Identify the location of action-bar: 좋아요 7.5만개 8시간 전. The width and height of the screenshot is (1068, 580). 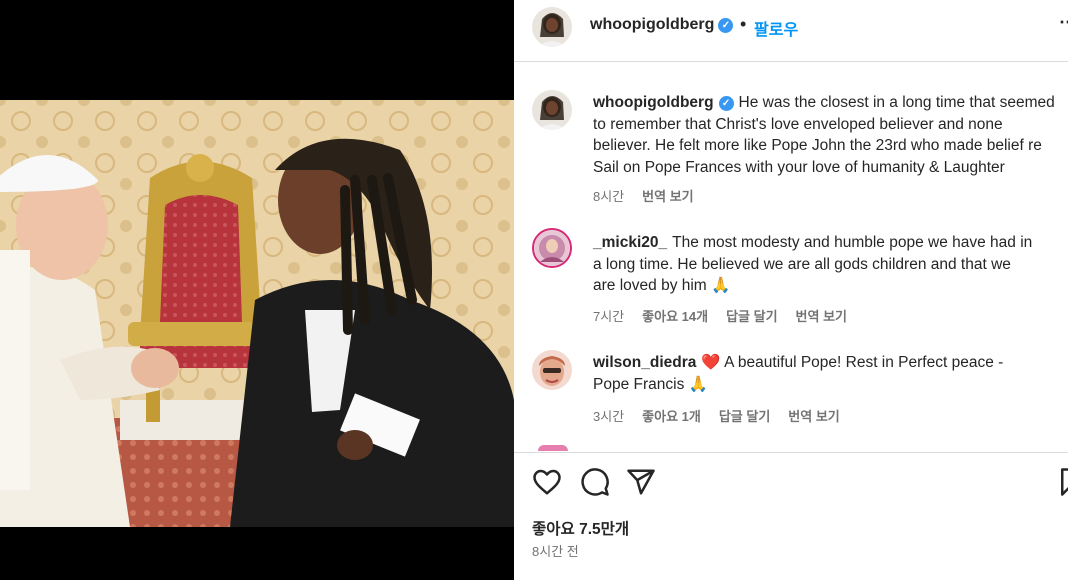
(791, 516).